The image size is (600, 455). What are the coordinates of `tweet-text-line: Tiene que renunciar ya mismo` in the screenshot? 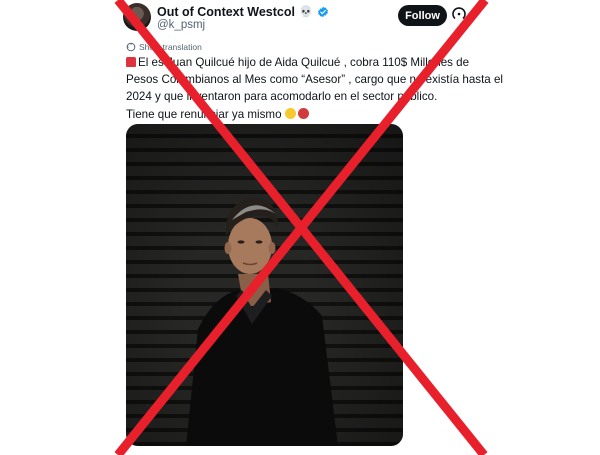 It's located at (312, 114).